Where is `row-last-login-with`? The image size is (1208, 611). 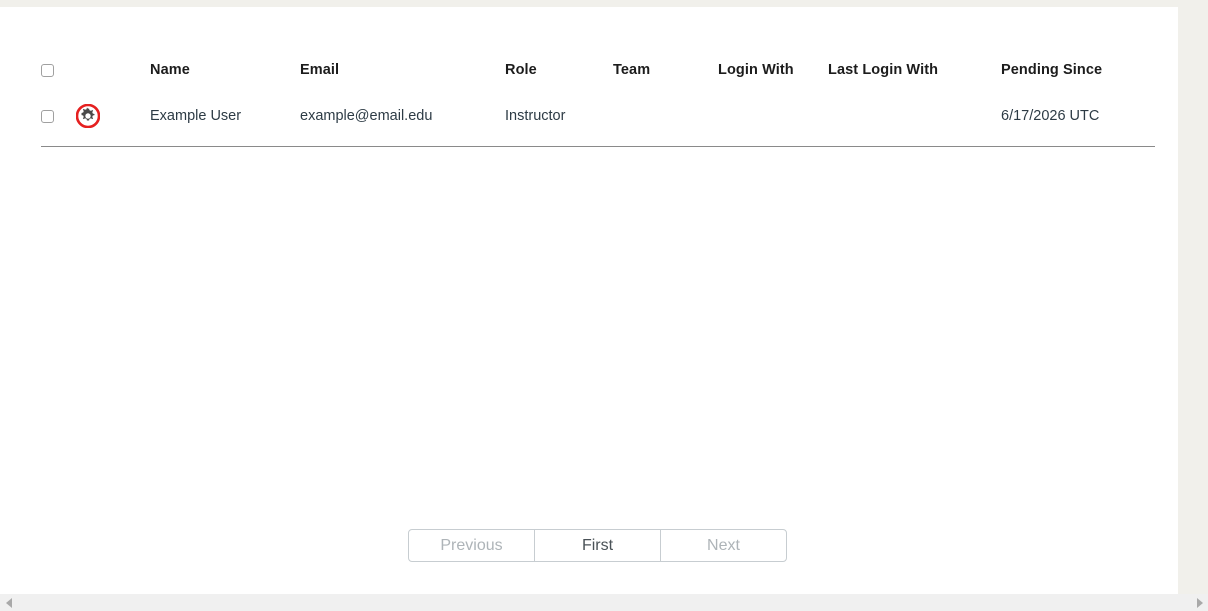
row-last-login-with is located at coordinates (914, 120).